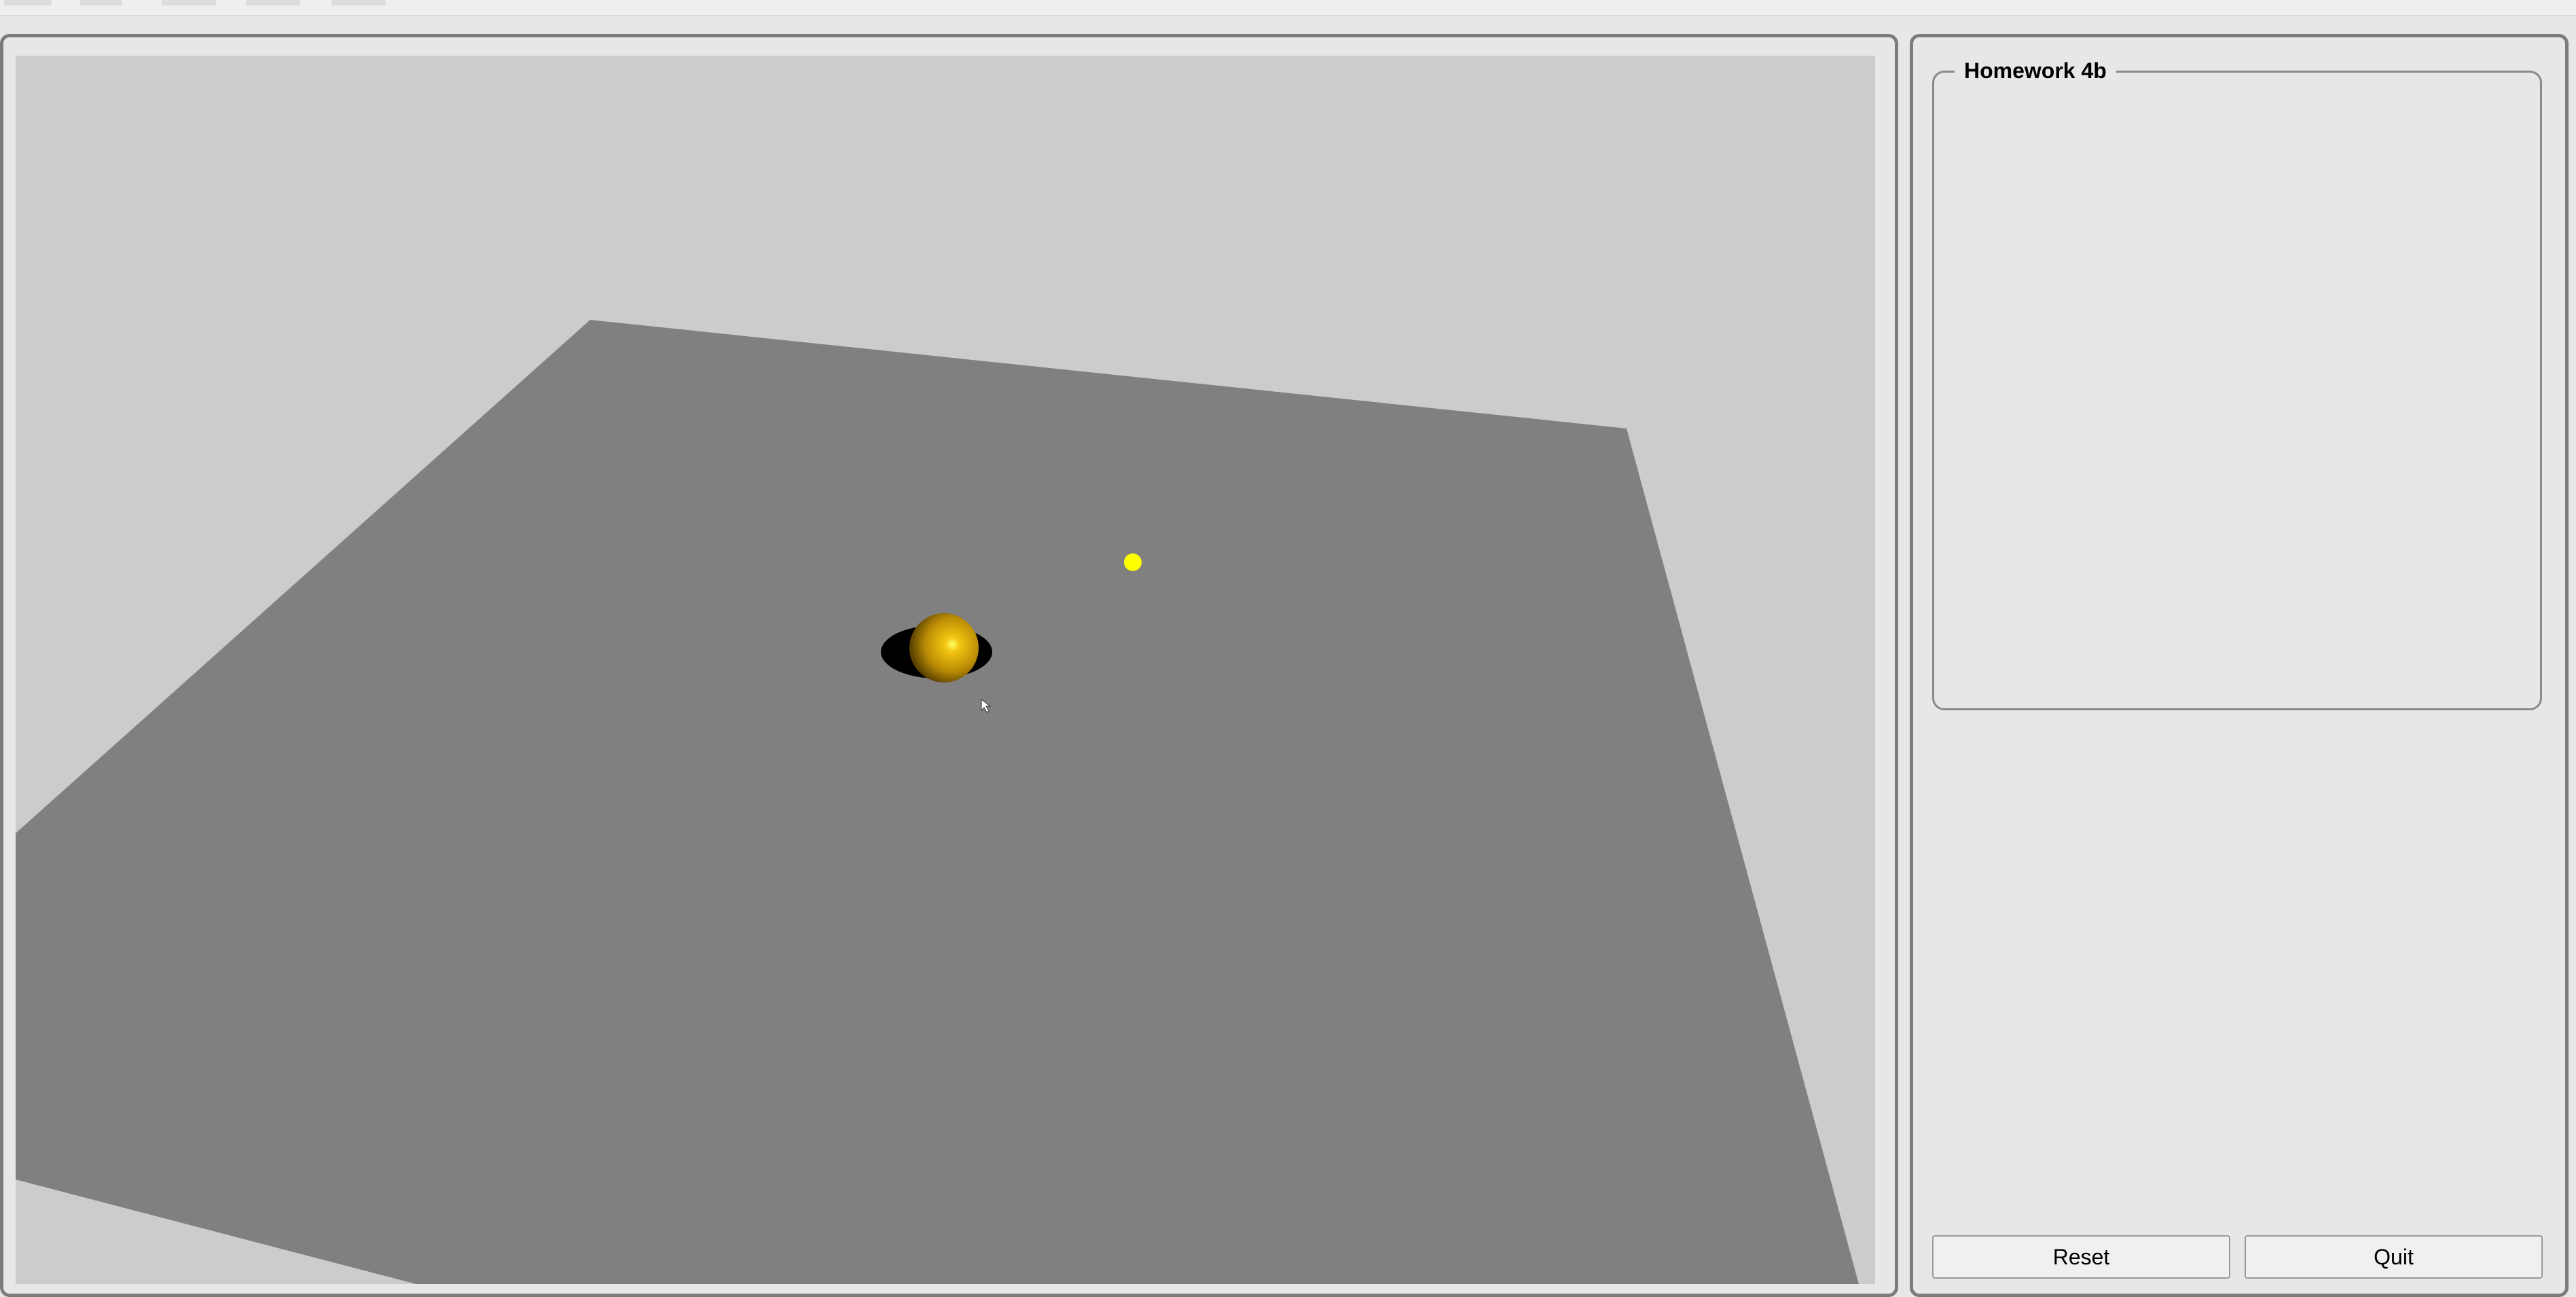  Describe the element at coordinates (189, 3) in the screenshot. I see `menu-item-view` at that location.